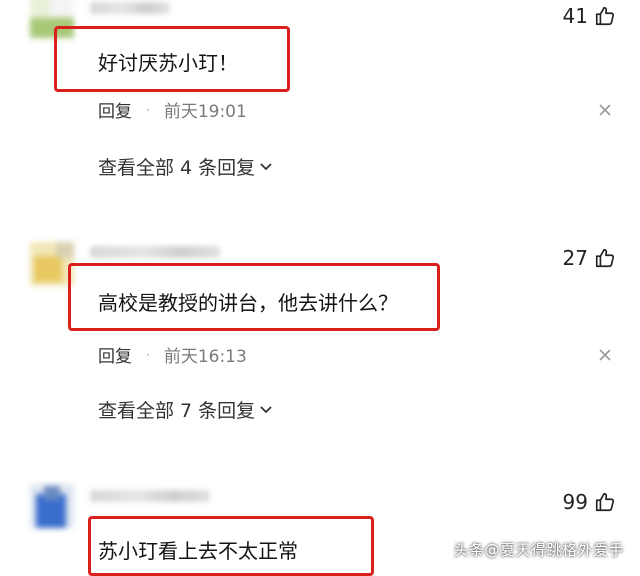 This screenshot has width=640, height=576. What do you see at coordinates (589, 16) in the screenshot?
I see `like-button: 41` at bounding box center [589, 16].